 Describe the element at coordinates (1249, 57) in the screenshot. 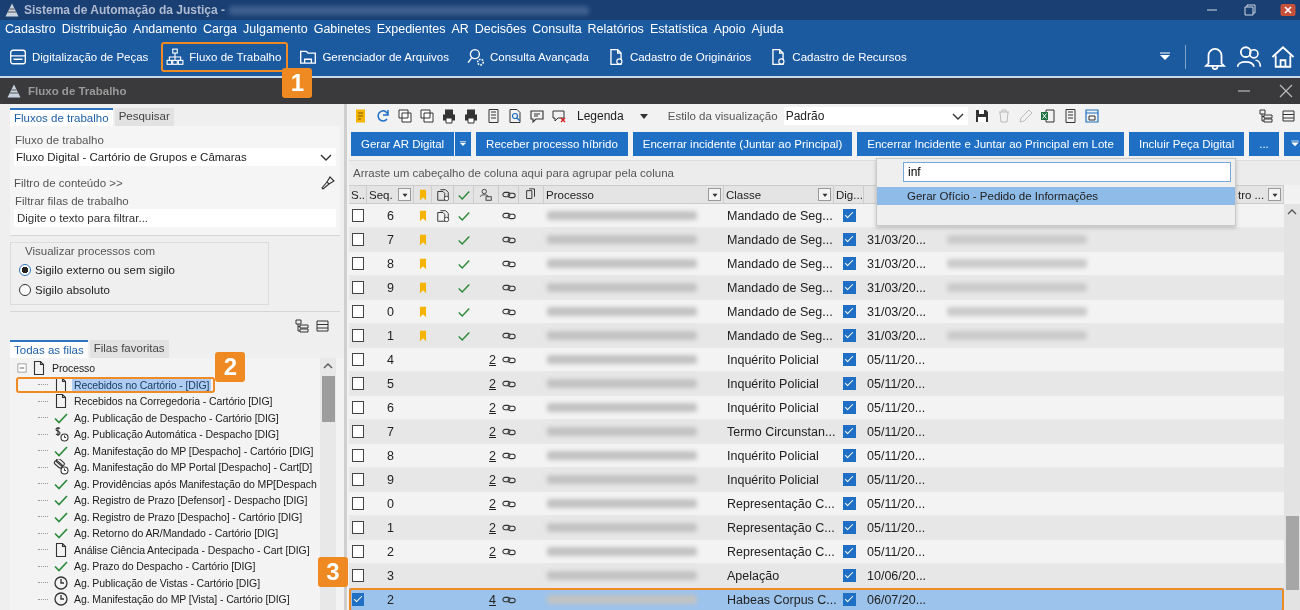

I see `users-icon` at that location.